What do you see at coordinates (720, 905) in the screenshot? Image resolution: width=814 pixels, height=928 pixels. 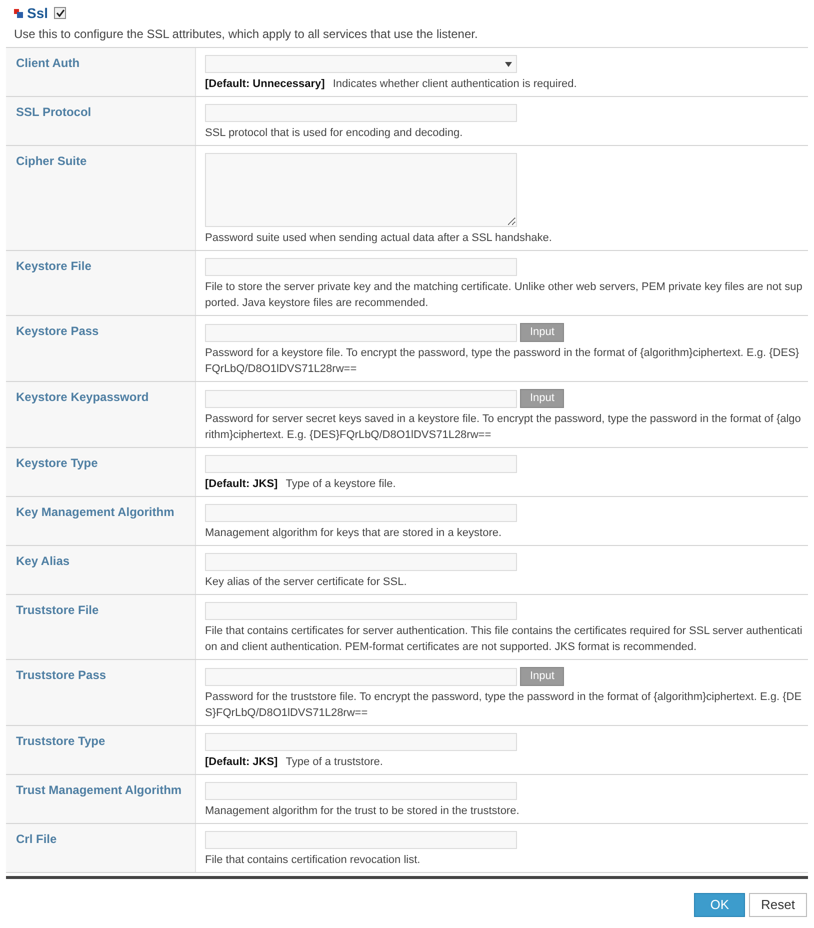 I see `ok-button: OK` at bounding box center [720, 905].